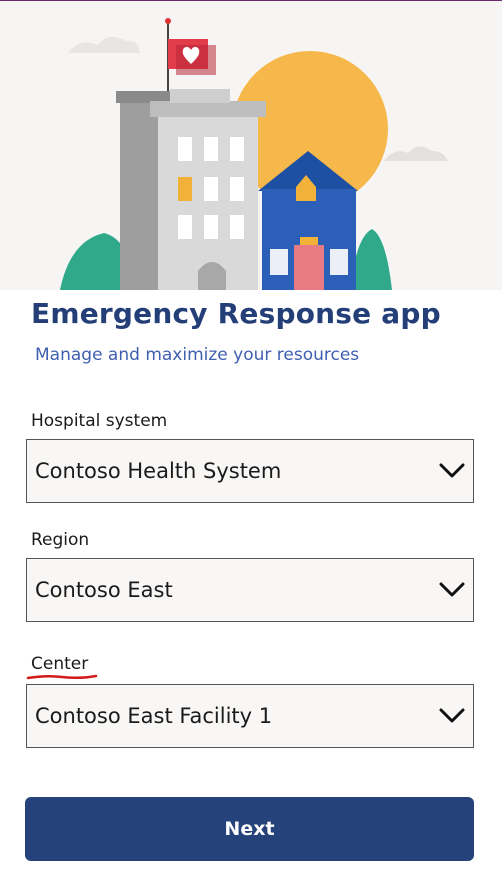 This screenshot has width=502, height=891. Describe the element at coordinates (236, 313) in the screenshot. I see `page-title: Emergency Response app` at that location.